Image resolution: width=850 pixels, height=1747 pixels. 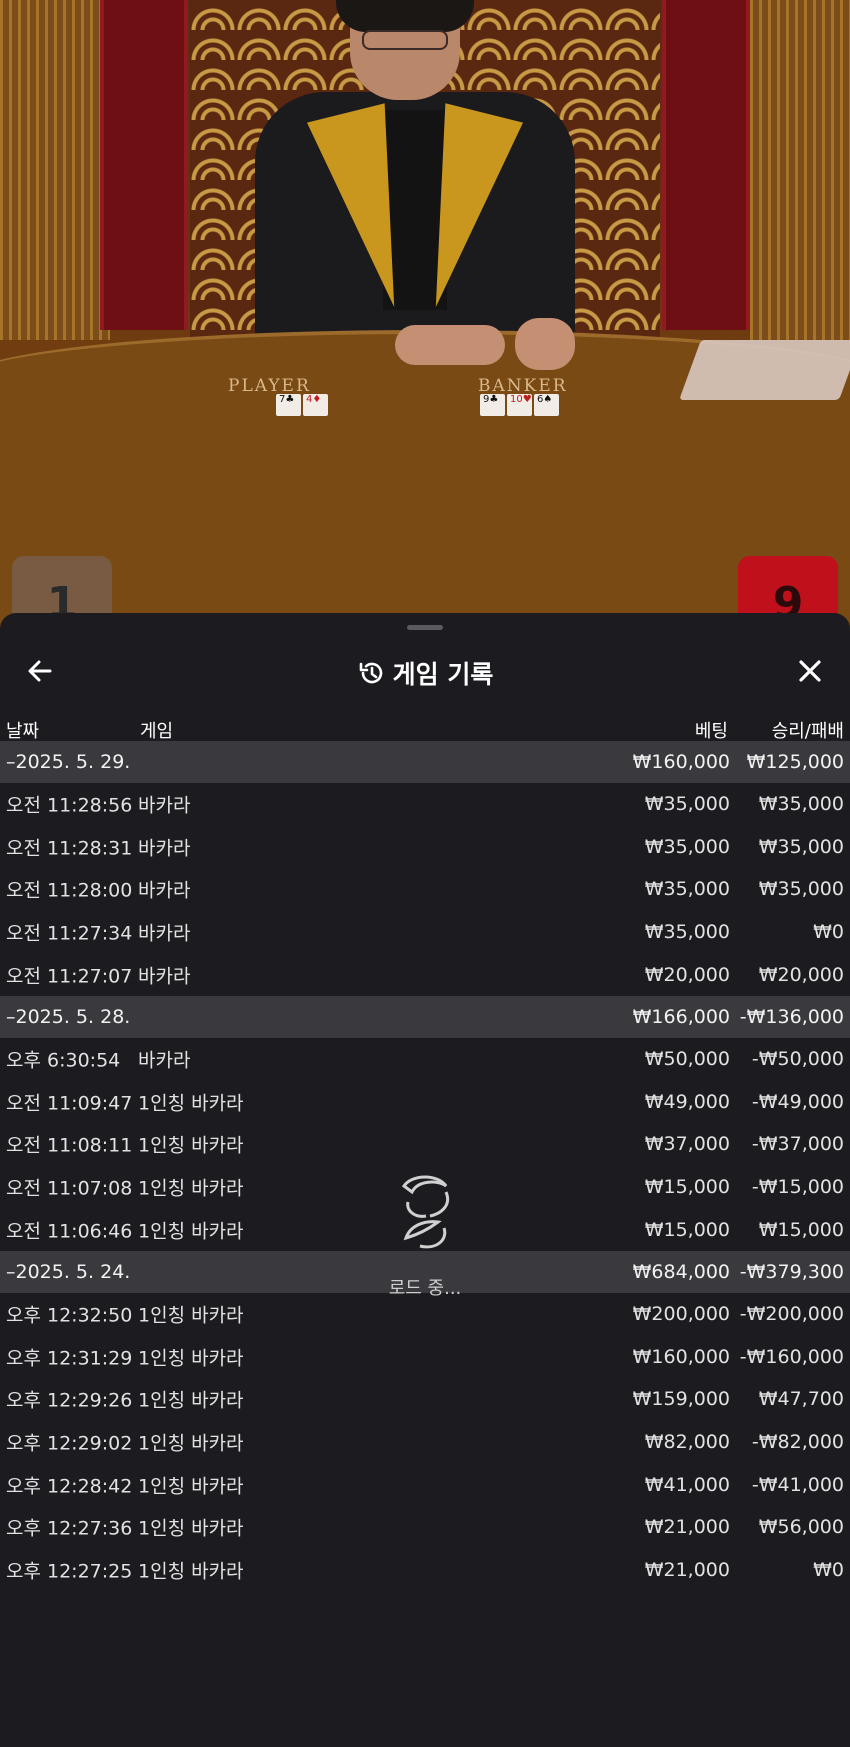 I want to click on row-bet: ₩200,000, so click(x=681, y=1314).